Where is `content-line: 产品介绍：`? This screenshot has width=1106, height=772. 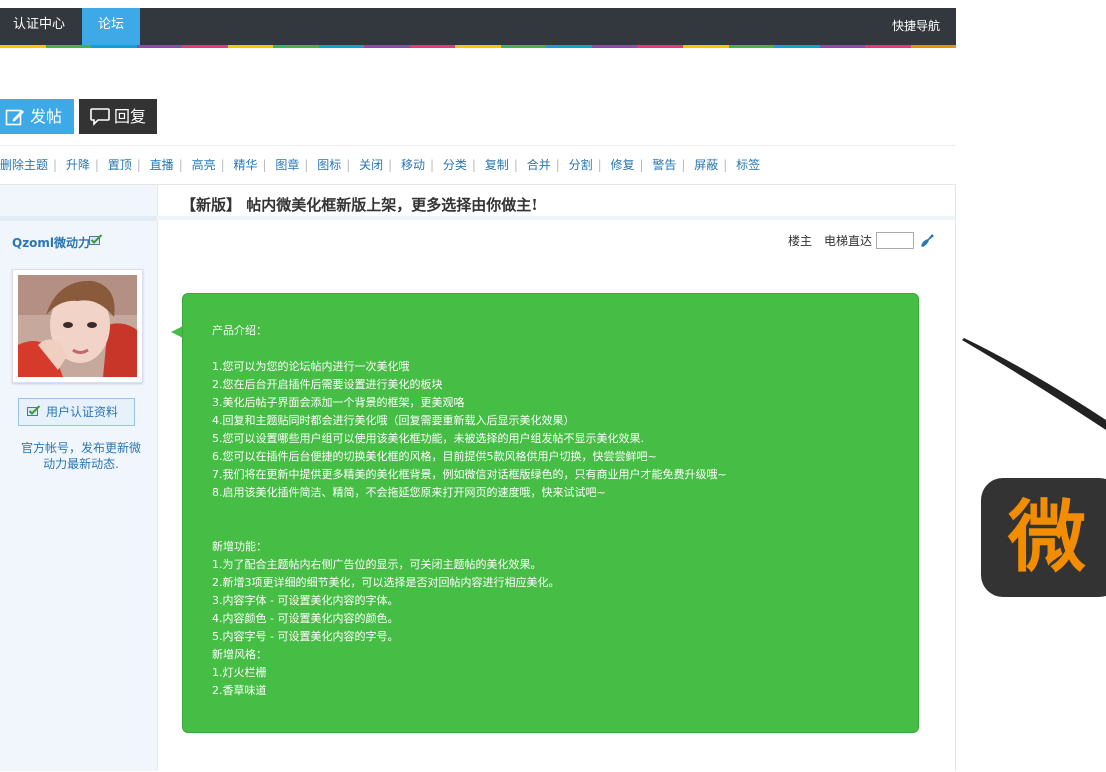
content-line: 产品介绍： is located at coordinates (239, 330).